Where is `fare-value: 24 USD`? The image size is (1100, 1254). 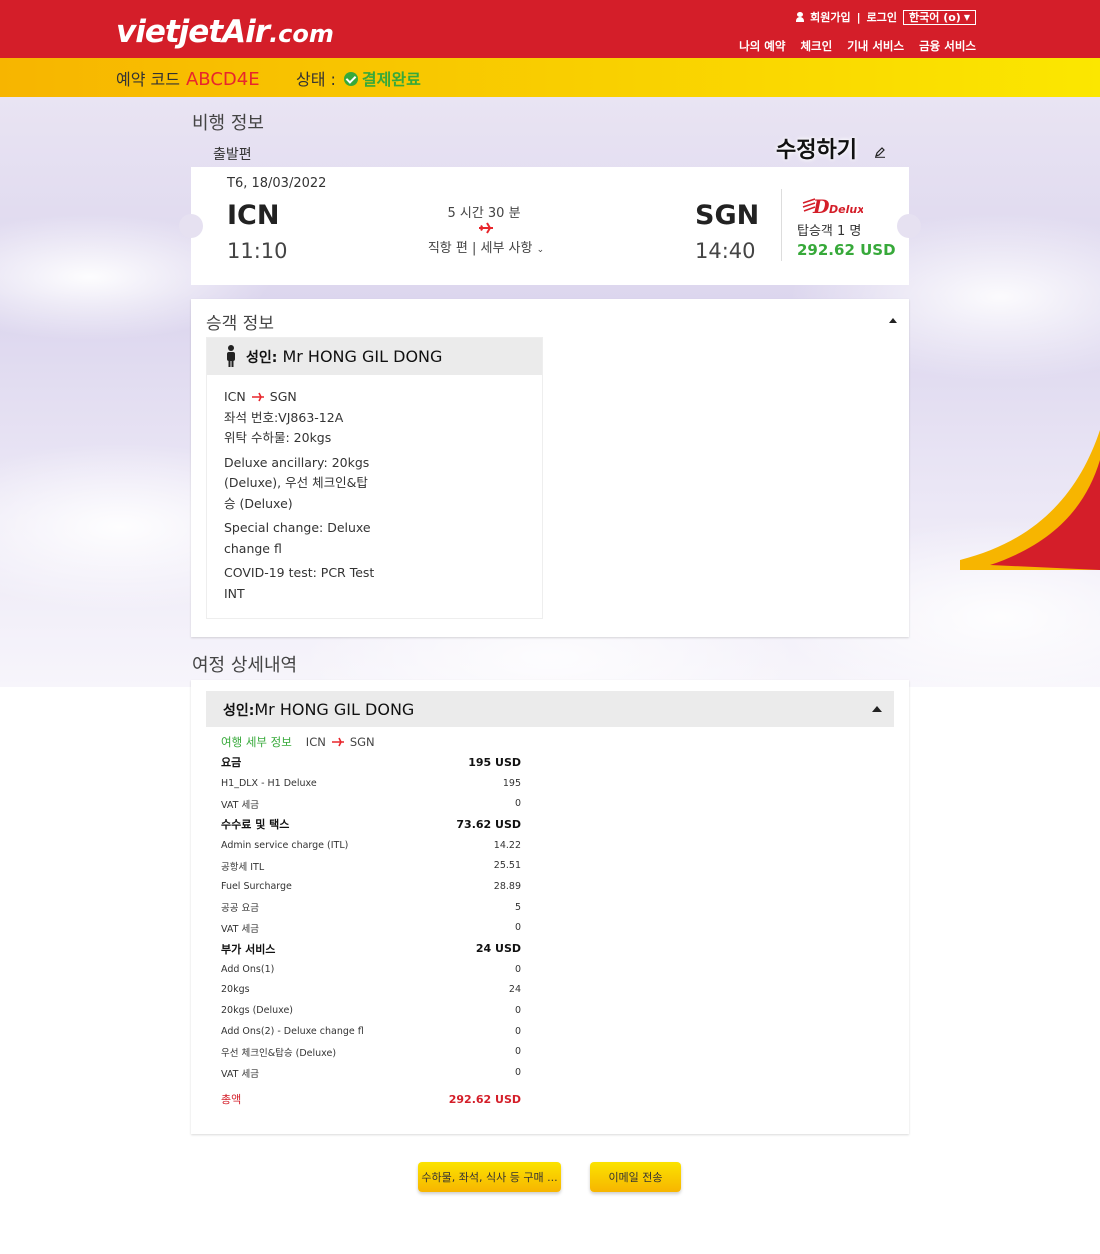
fare-value: 24 USD is located at coordinates (498, 949).